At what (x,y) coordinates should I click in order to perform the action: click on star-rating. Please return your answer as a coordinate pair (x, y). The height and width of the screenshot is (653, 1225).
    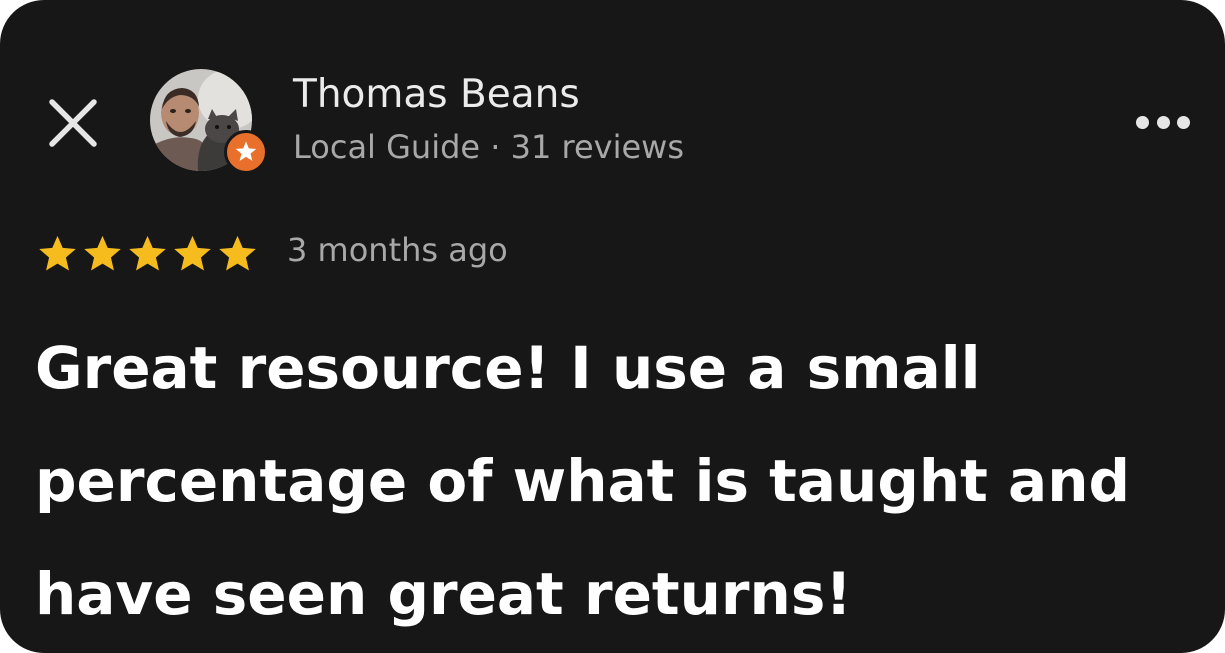
    Looking at the image, I should click on (148, 254).